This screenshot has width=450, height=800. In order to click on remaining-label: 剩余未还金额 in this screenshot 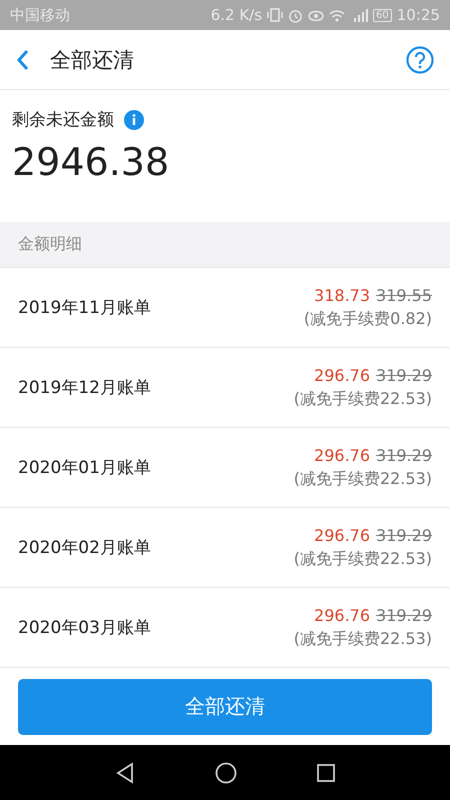, I will do `click(63, 120)`.